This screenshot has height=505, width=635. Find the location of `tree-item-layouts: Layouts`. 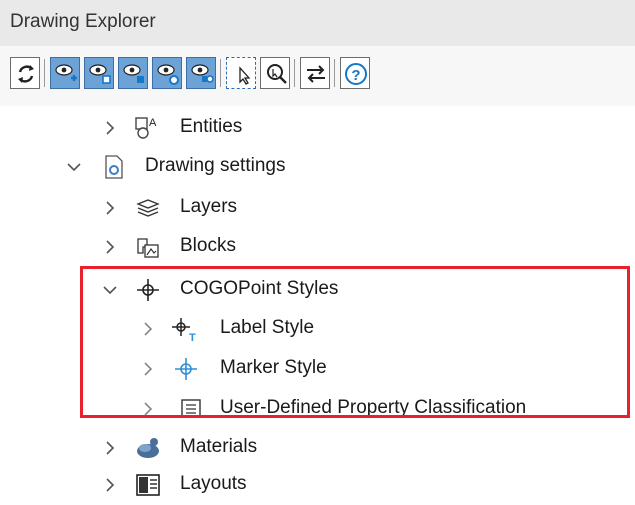

tree-item-layouts: Layouts is located at coordinates (317, 485).